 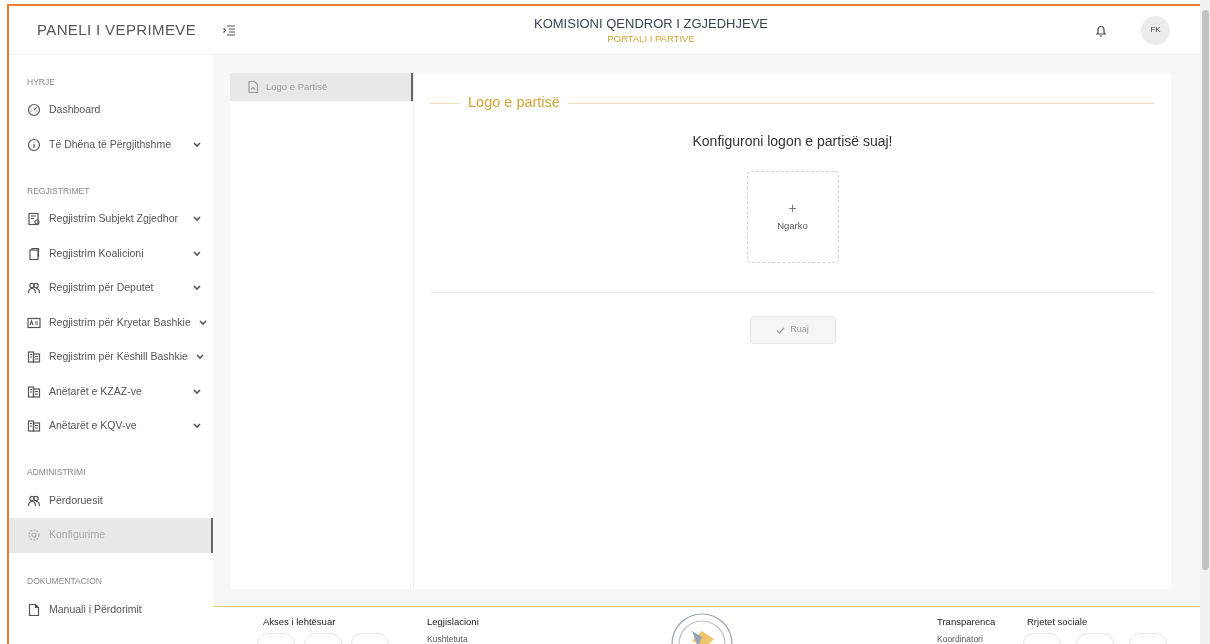 I want to click on menu-icon, so click(x=229, y=30).